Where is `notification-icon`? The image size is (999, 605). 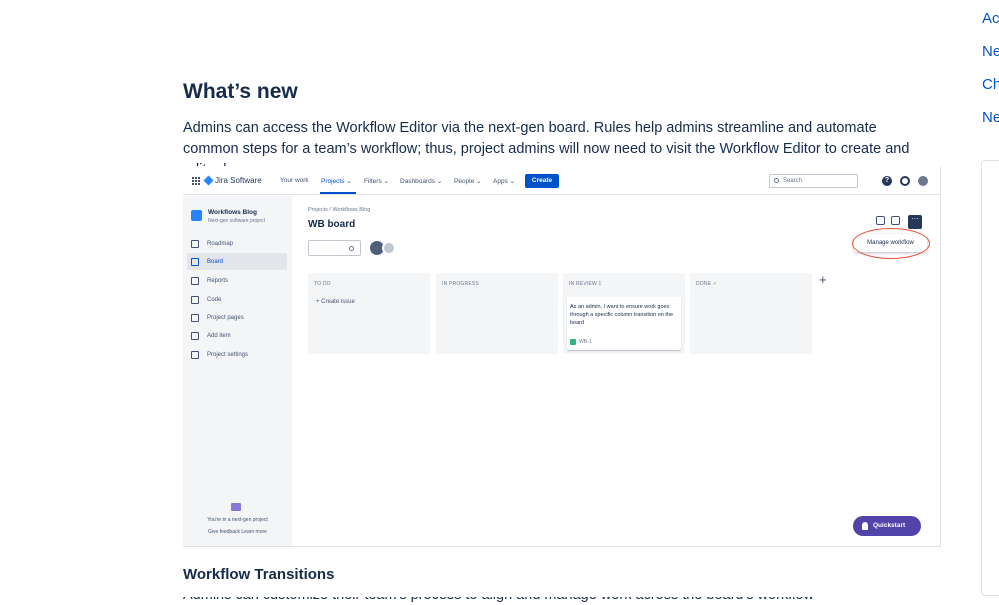
notification-icon is located at coordinates (870, 181).